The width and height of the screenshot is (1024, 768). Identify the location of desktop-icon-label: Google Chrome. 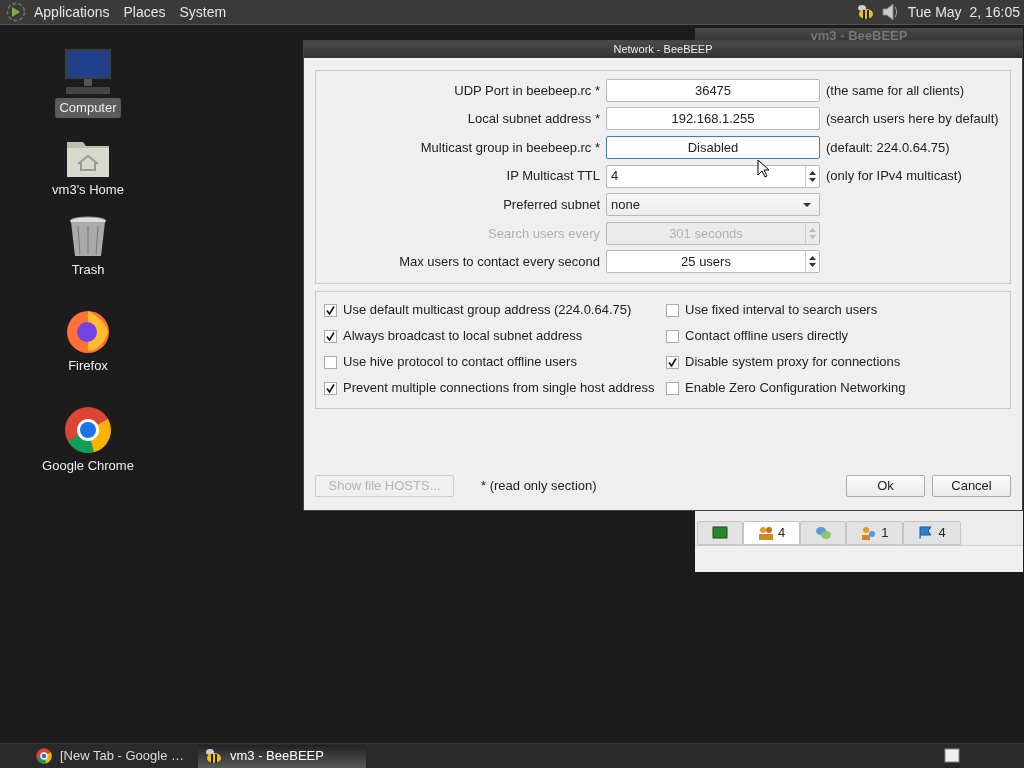
(88, 466).